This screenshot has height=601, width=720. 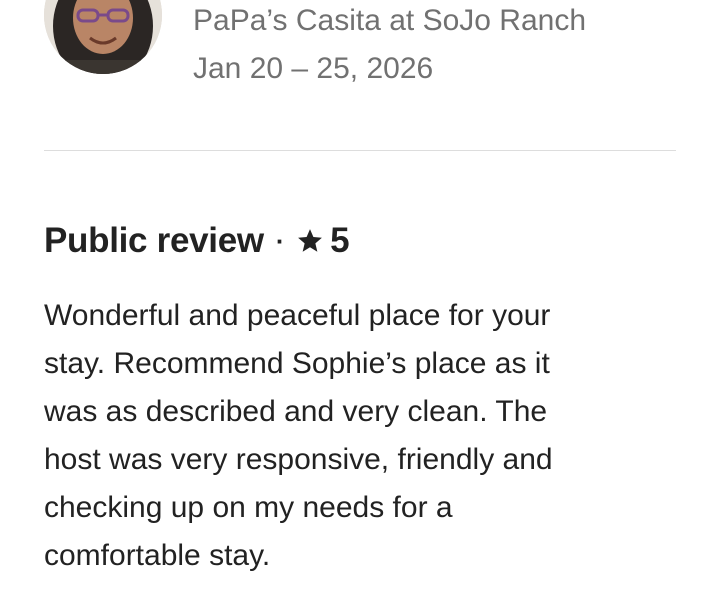 I want to click on host-avatar, so click(x=103, y=37).